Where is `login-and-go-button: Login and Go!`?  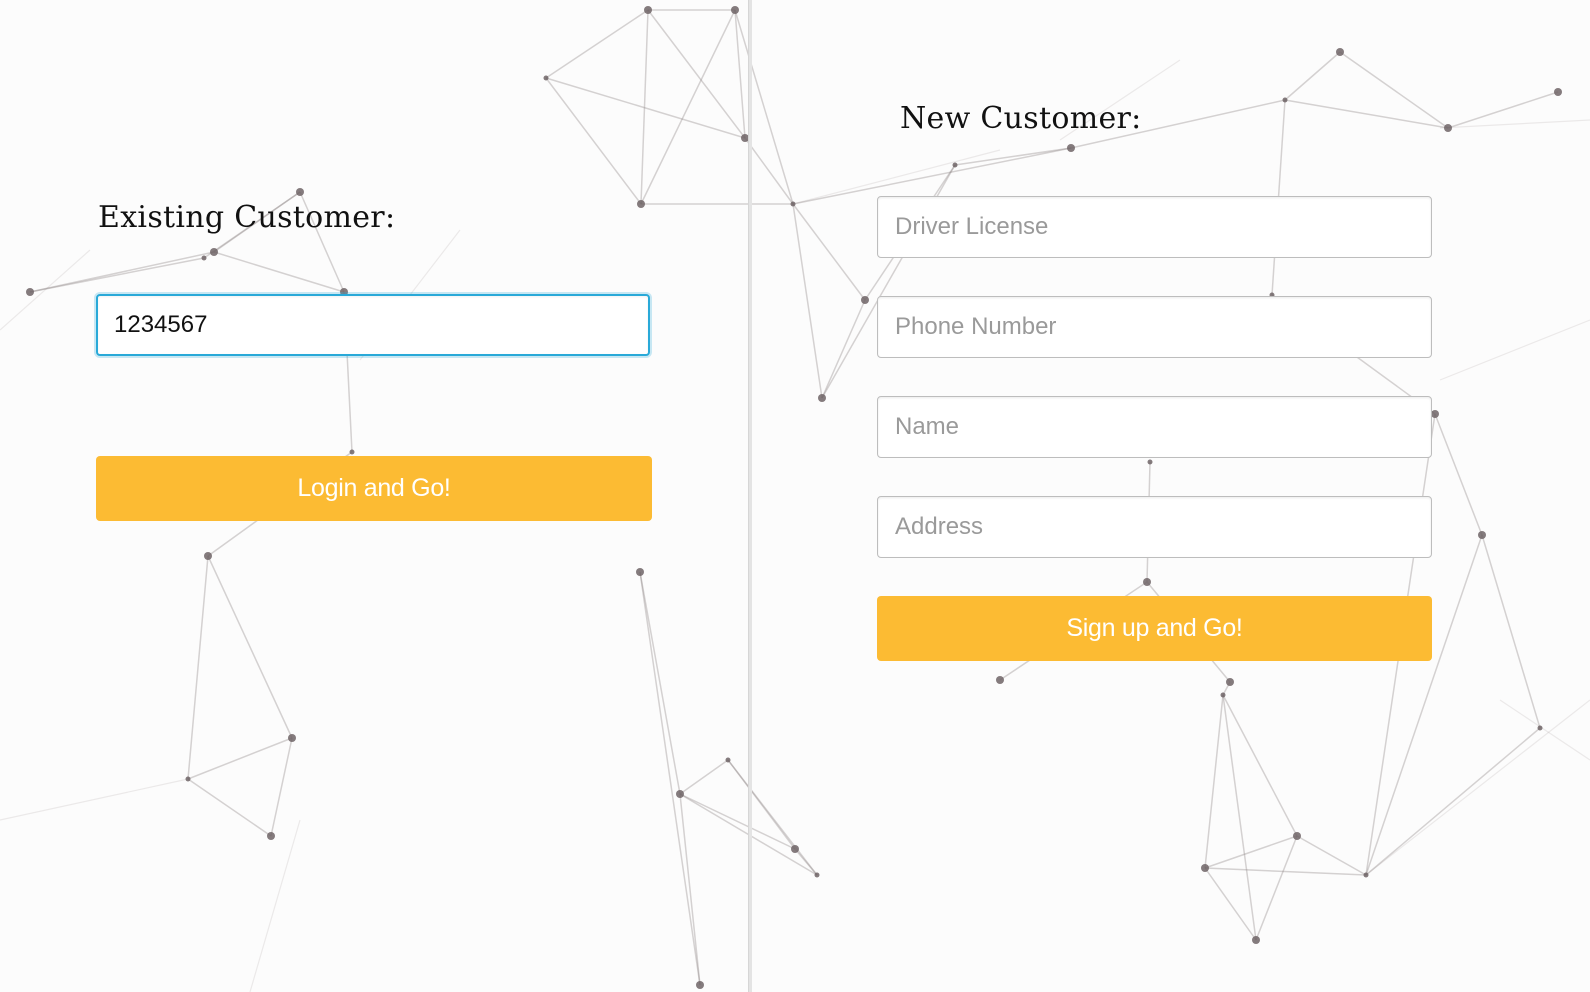 login-and-go-button: Login and Go! is located at coordinates (374, 488).